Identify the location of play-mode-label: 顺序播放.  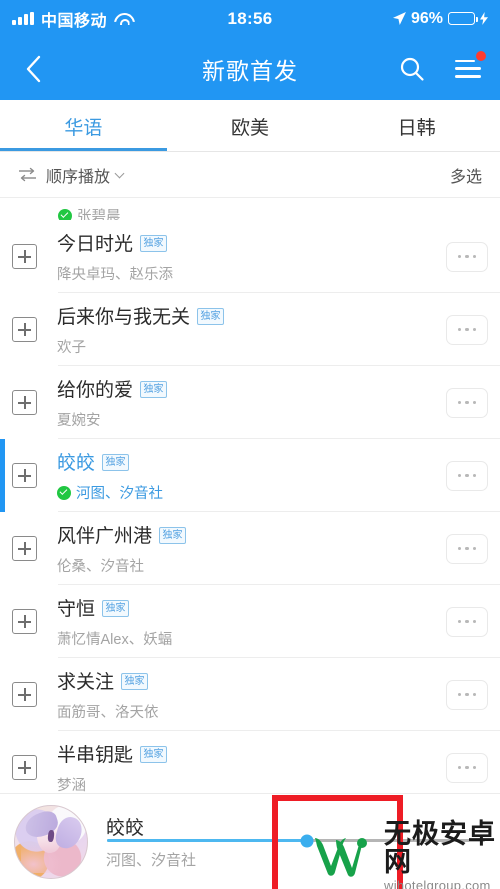
(78, 175).